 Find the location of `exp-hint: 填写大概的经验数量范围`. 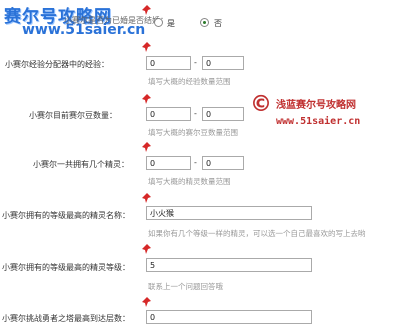

exp-hint: 填写大概的经验数量范围 is located at coordinates (189, 81).